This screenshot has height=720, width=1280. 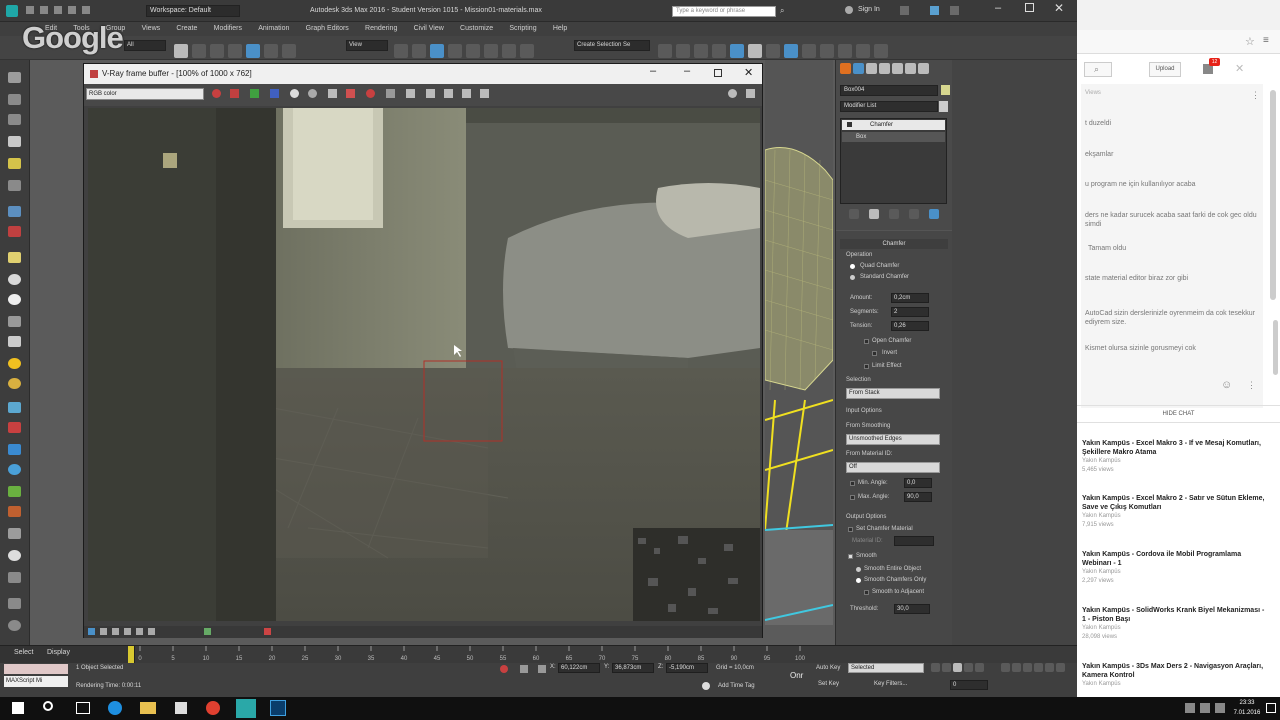 I want to click on y-coord-field: 36,873cm, so click(x=633, y=668).